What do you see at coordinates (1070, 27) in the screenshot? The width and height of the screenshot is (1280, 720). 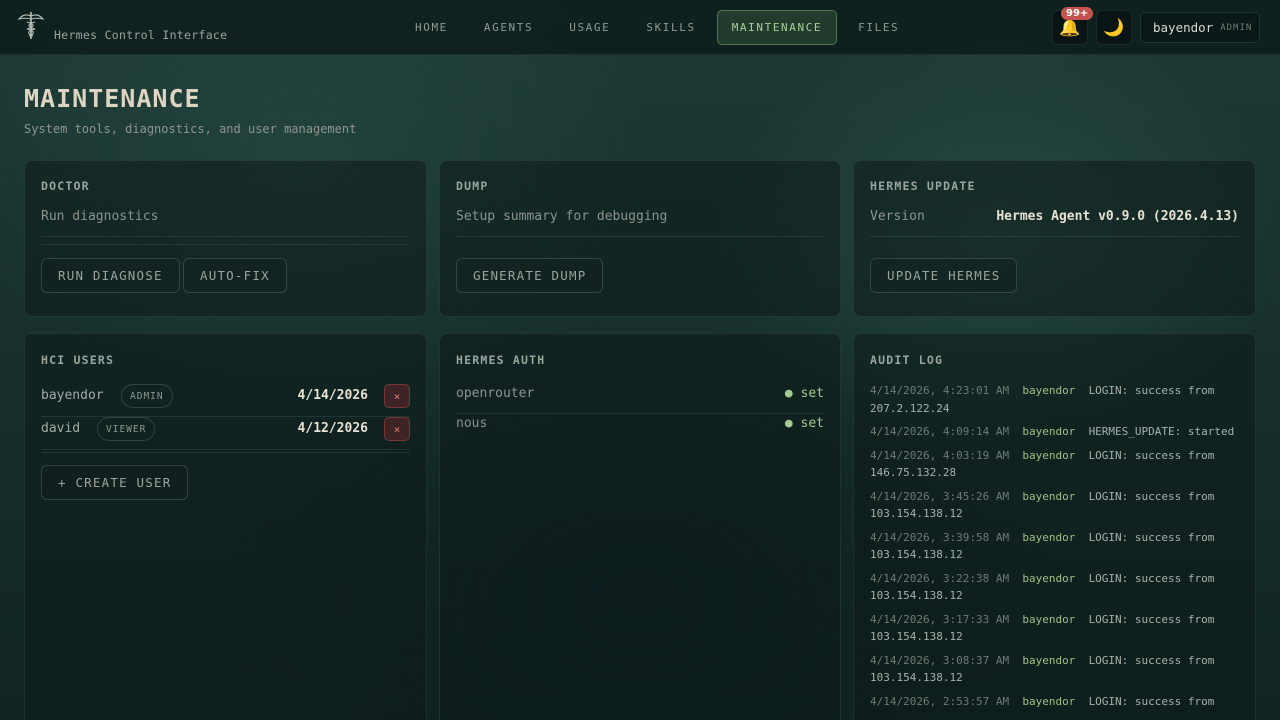 I see `bell-icon: 🔔` at bounding box center [1070, 27].